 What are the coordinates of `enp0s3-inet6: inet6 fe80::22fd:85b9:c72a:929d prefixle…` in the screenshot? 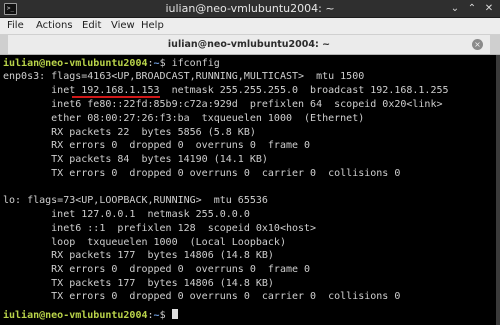 It's located at (223, 104).